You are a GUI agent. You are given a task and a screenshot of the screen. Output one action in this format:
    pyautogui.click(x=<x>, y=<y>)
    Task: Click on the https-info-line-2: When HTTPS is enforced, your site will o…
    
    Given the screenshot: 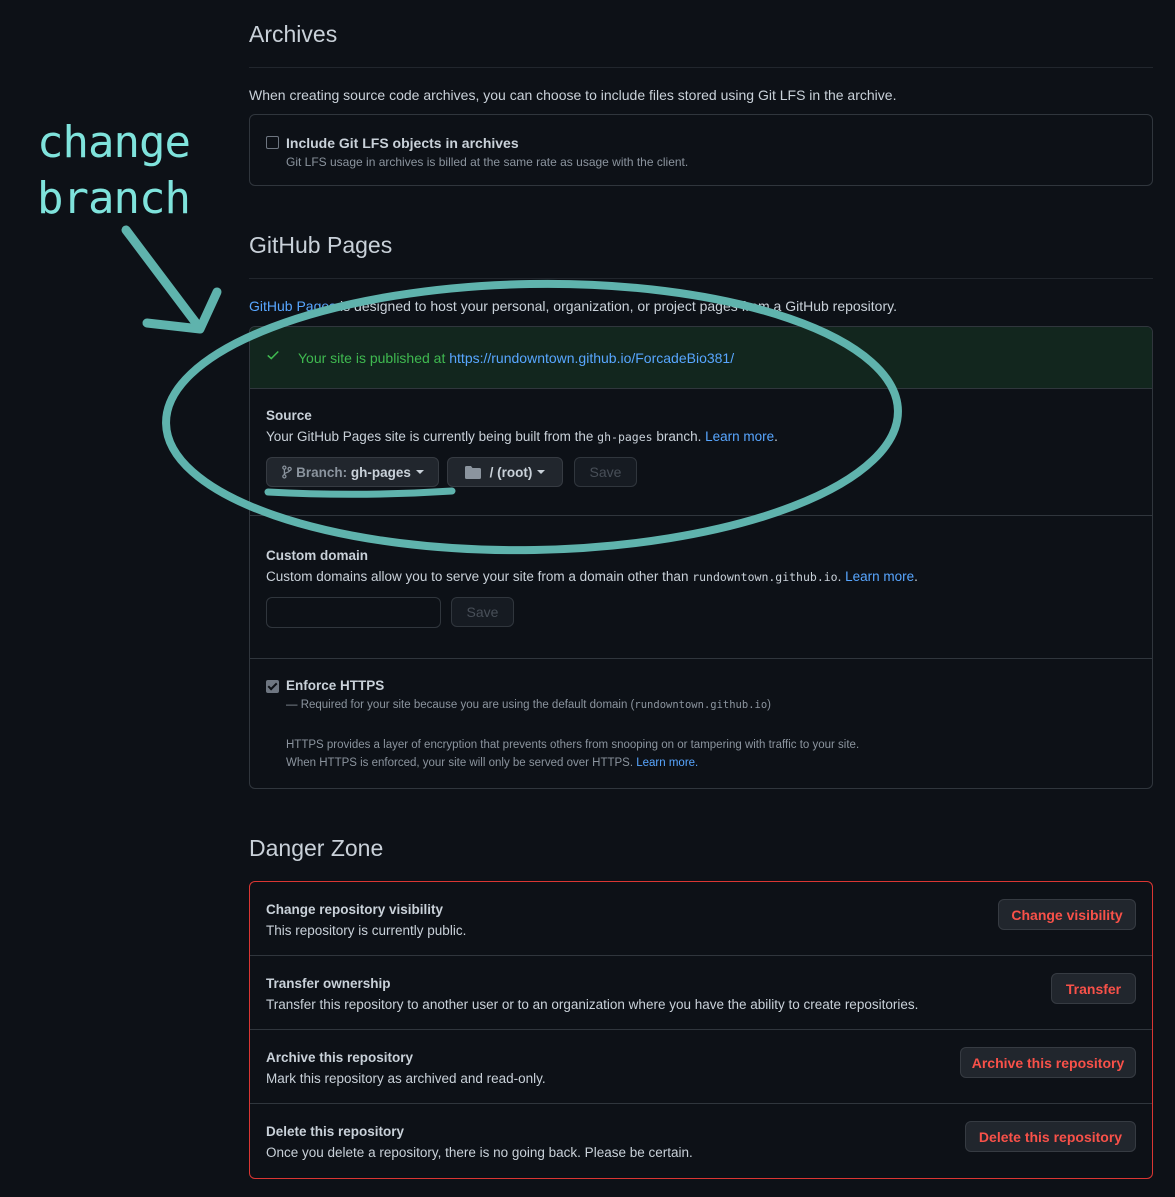 What is the action you would take?
    pyautogui.click(x=492, y=763)
    